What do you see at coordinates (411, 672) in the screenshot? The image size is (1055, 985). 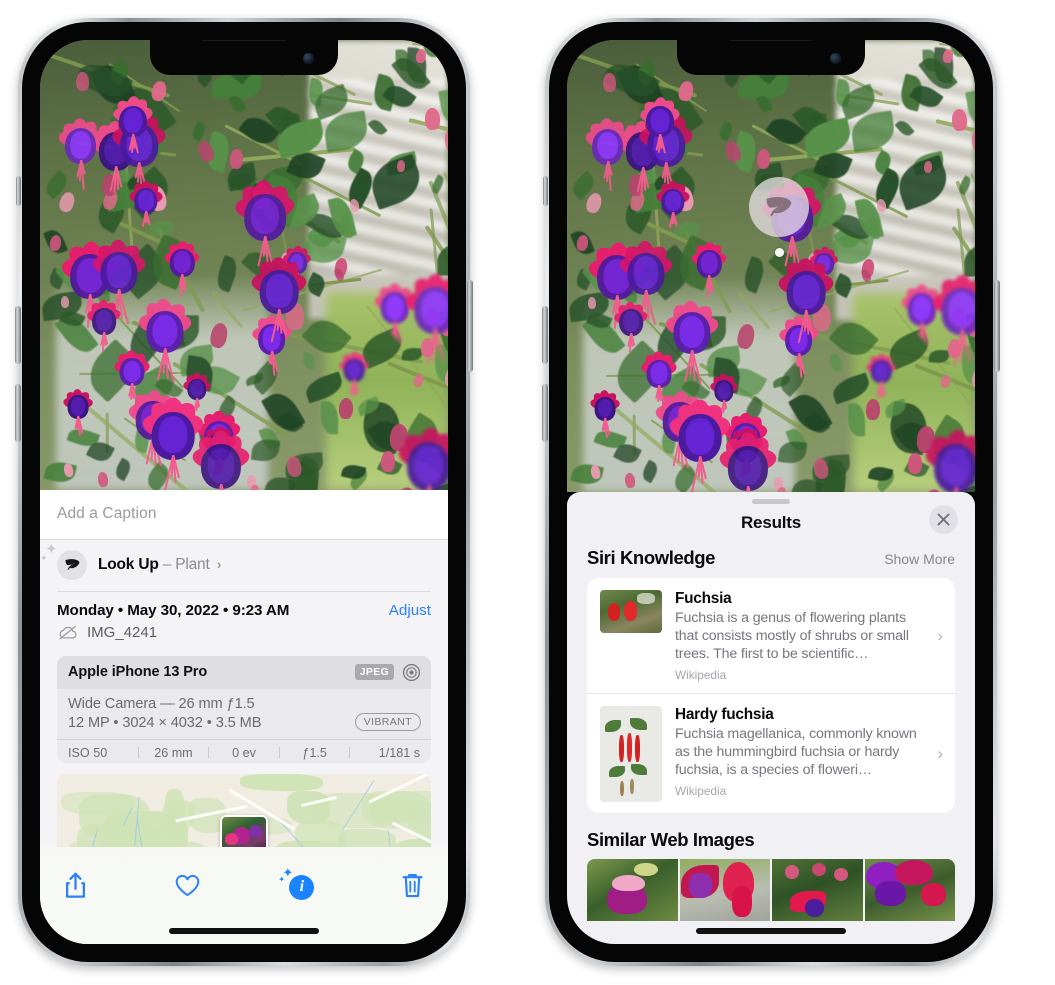 I see `aperture-icon` at bounding box center [411, 672].